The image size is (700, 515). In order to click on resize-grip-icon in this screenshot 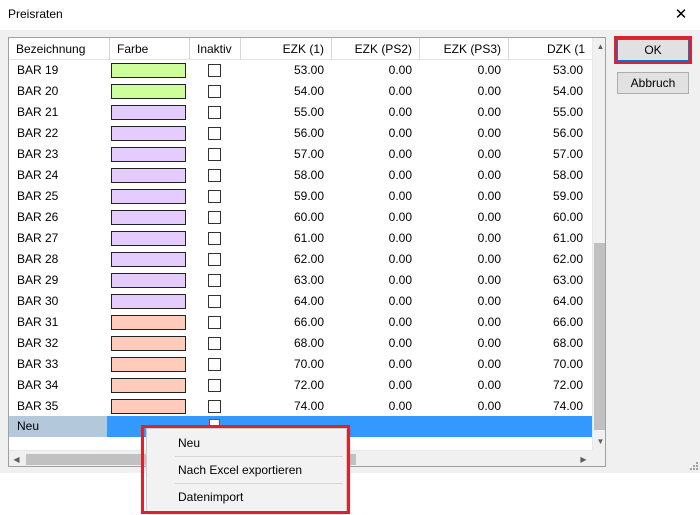, I will do `click(693, 465)`.